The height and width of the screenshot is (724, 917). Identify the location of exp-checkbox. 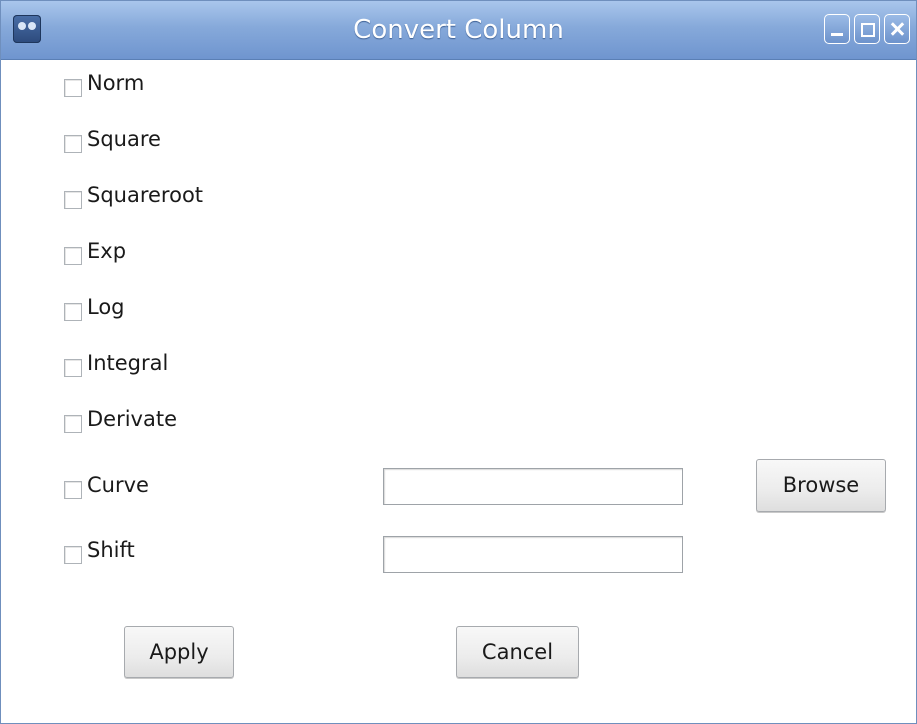
(73, 256).